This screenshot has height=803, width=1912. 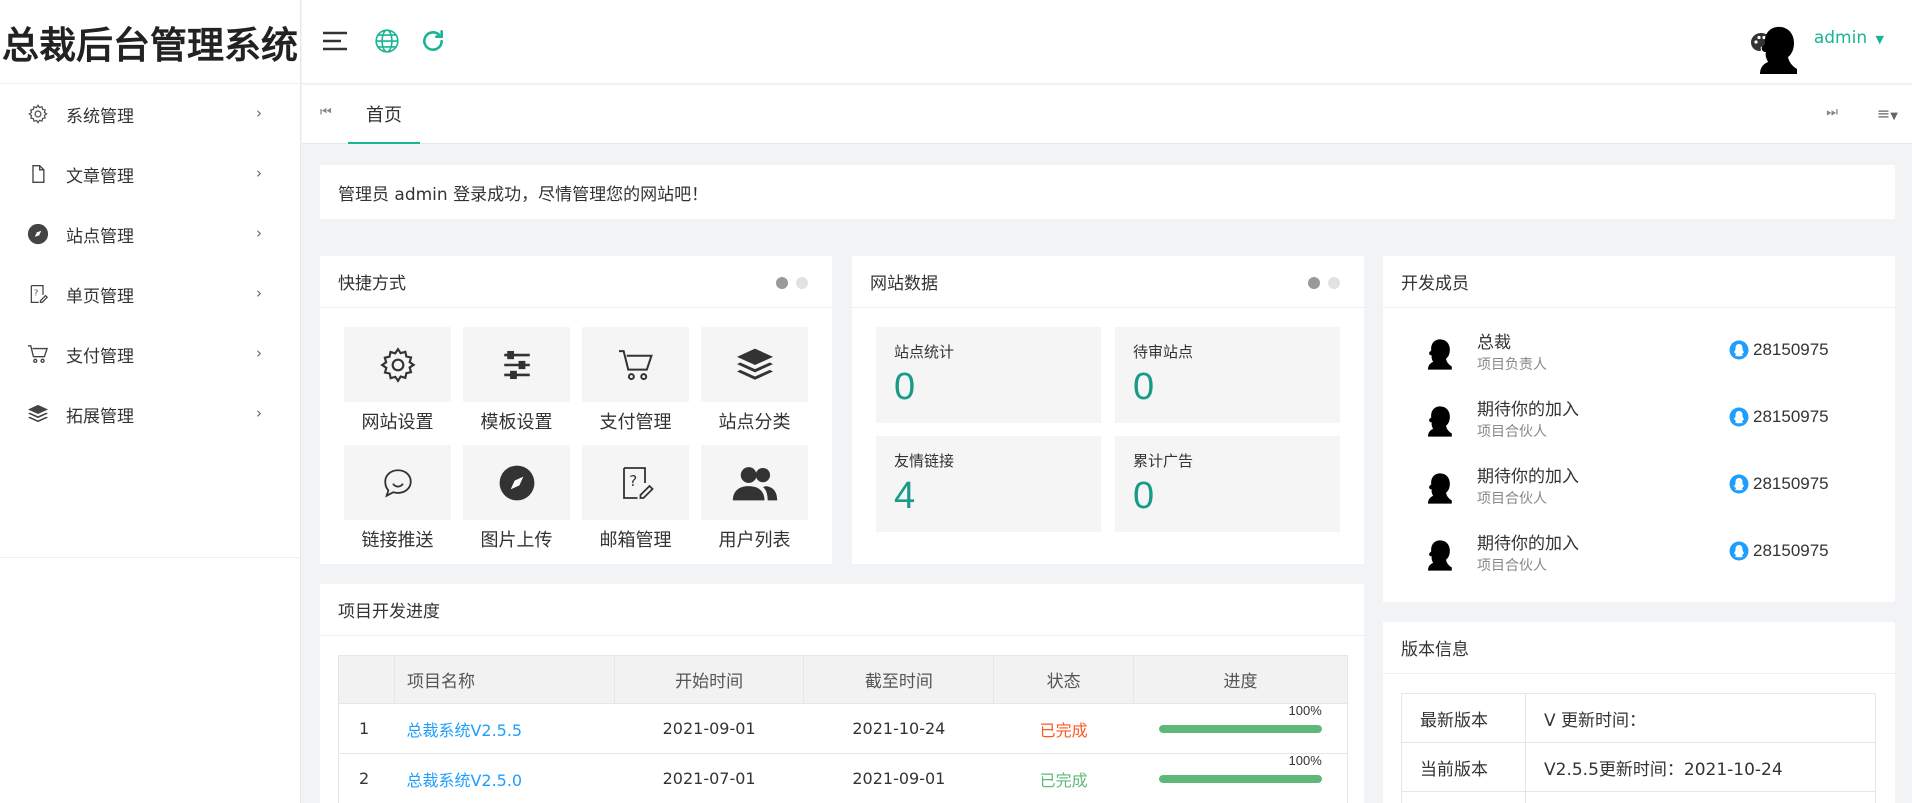 I want to click on stat-pending-sites: 待审站点 0, so click(x=1227, y=375).